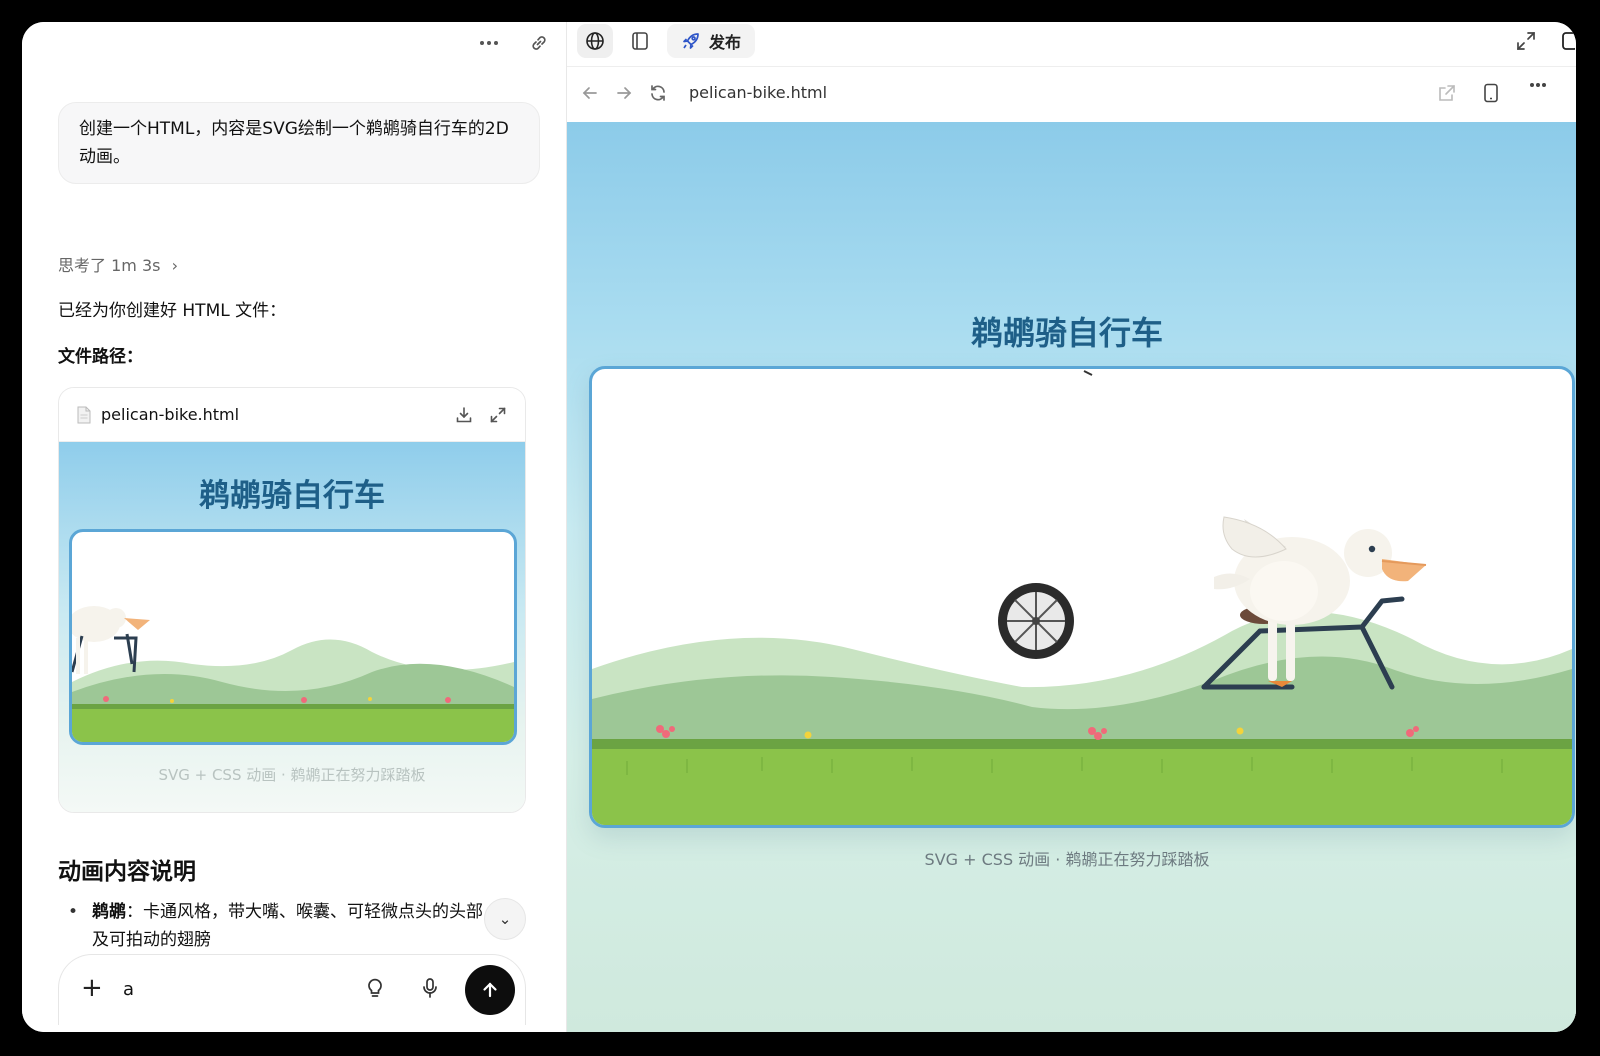  Describe the element at coordinates (304, 926) in the screenshot. I see `bullet-text: ：卡通风格，带大嘴、喉囊、可轻微点头的头部，以及可拍动的翅膀` at that location.